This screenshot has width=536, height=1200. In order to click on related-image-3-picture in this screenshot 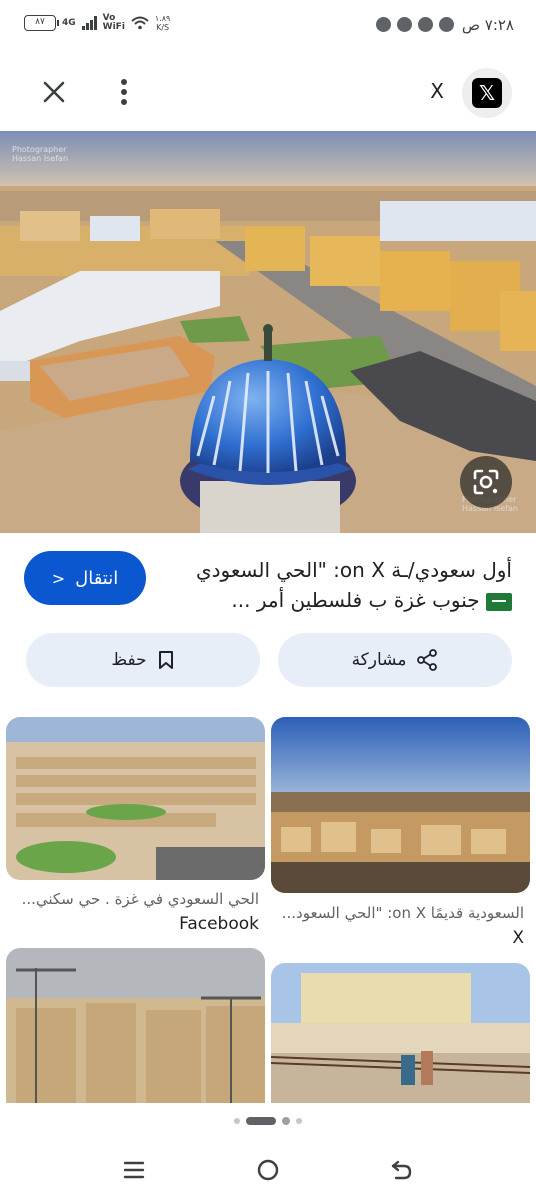, I will do `click(400, 1033)`.